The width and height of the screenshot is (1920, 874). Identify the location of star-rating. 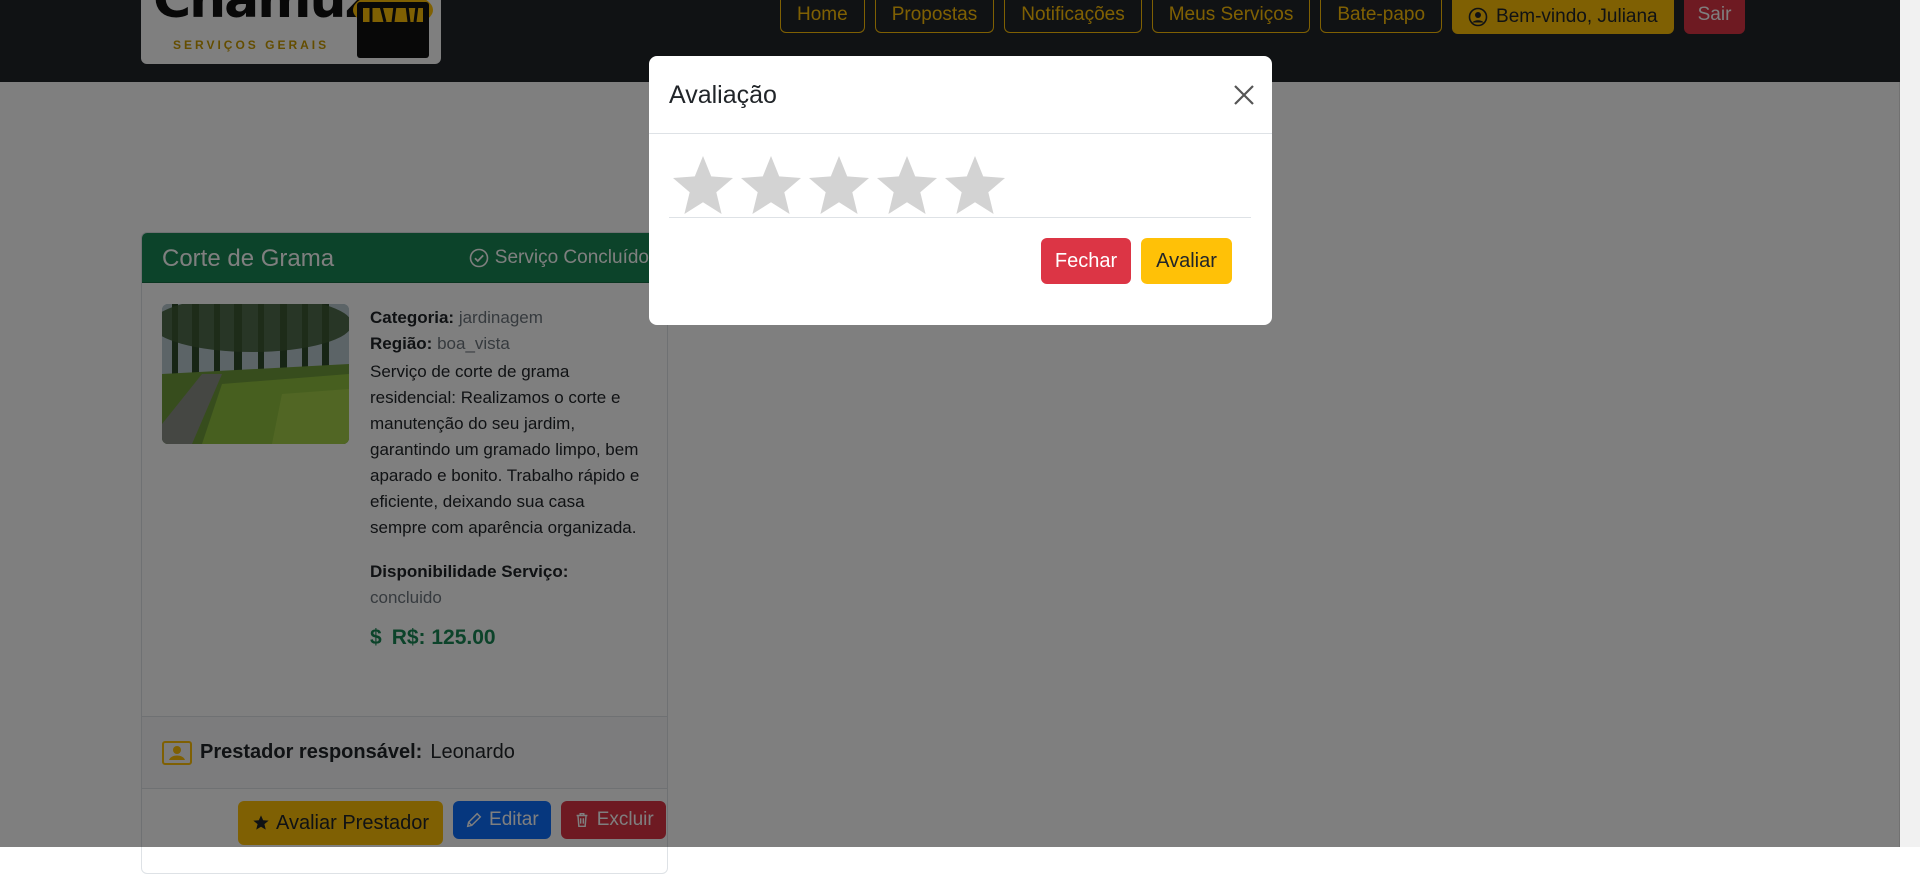
(839, 186).